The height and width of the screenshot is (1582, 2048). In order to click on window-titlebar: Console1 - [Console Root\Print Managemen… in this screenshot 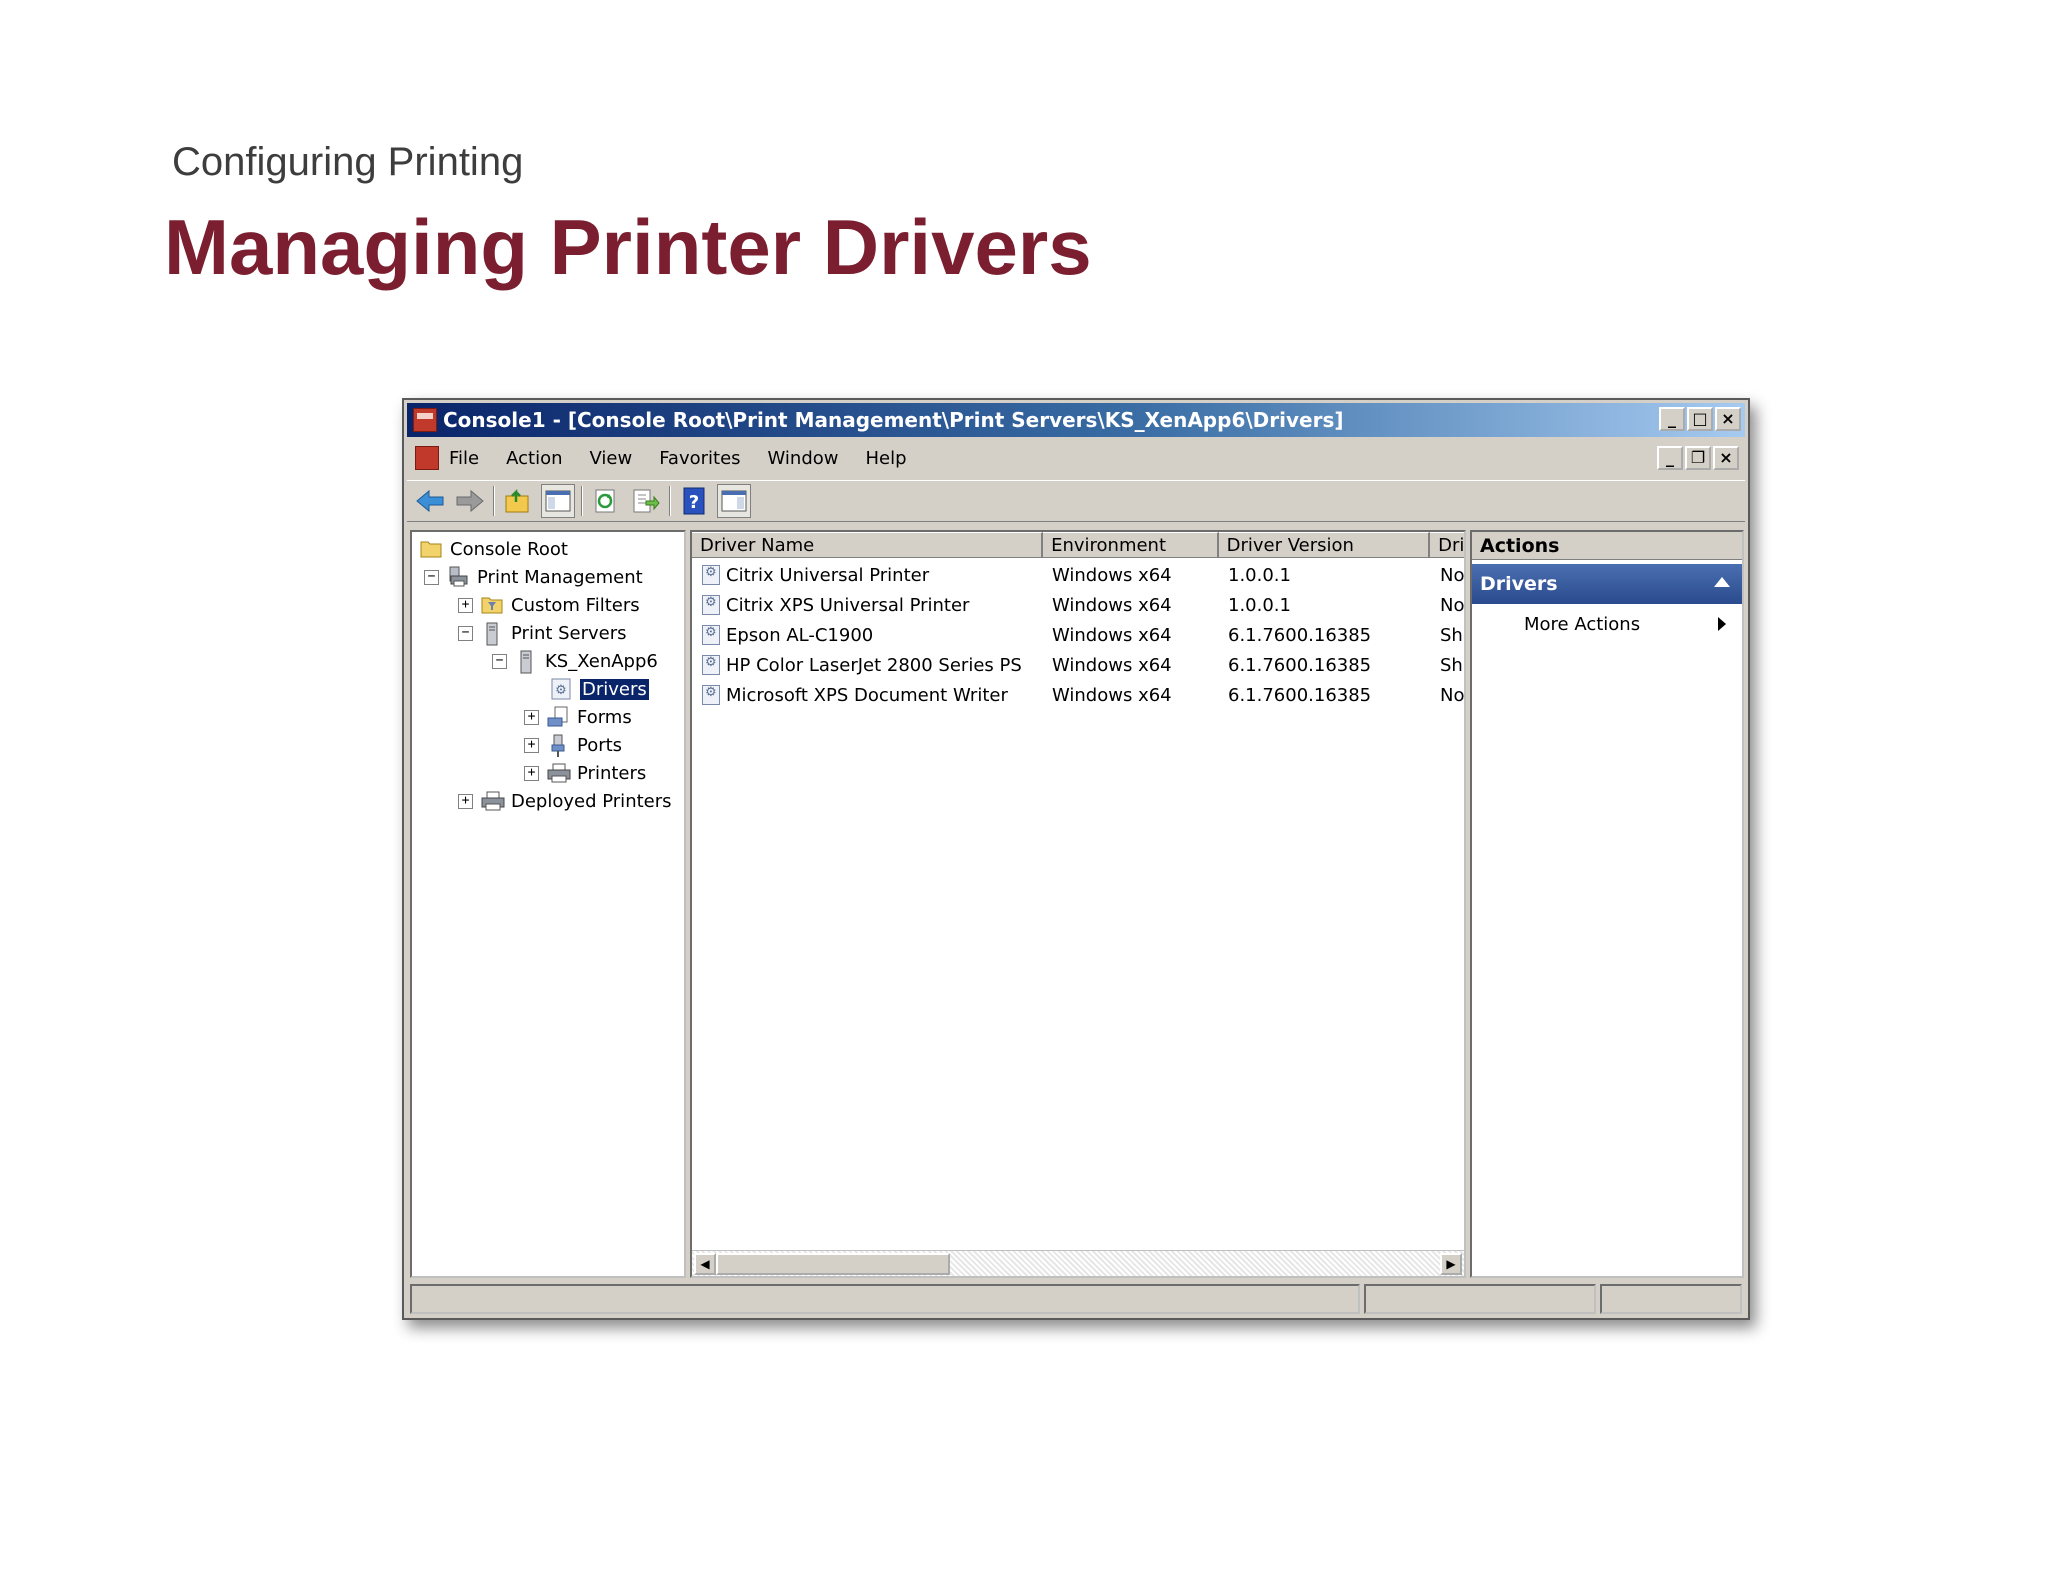, I will do `click(1076, 420)`.